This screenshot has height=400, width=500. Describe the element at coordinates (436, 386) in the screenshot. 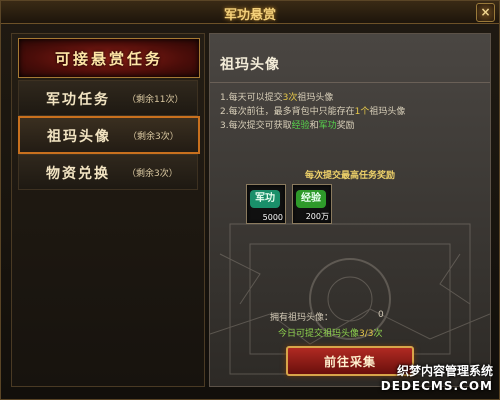

I see `watermark-line-2: DEDECMS.COM` at that location.